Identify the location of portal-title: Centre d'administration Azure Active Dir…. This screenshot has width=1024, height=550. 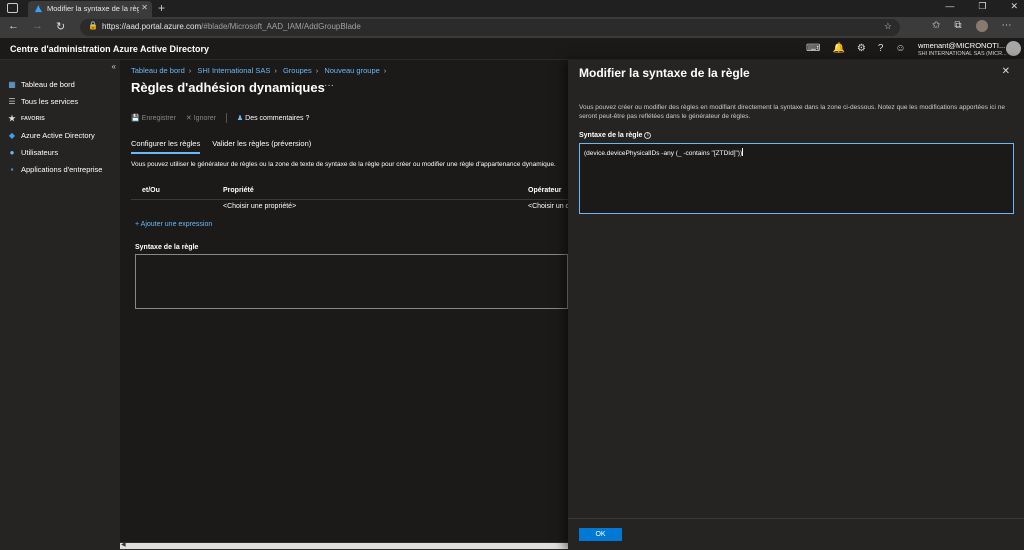
(109, 49).